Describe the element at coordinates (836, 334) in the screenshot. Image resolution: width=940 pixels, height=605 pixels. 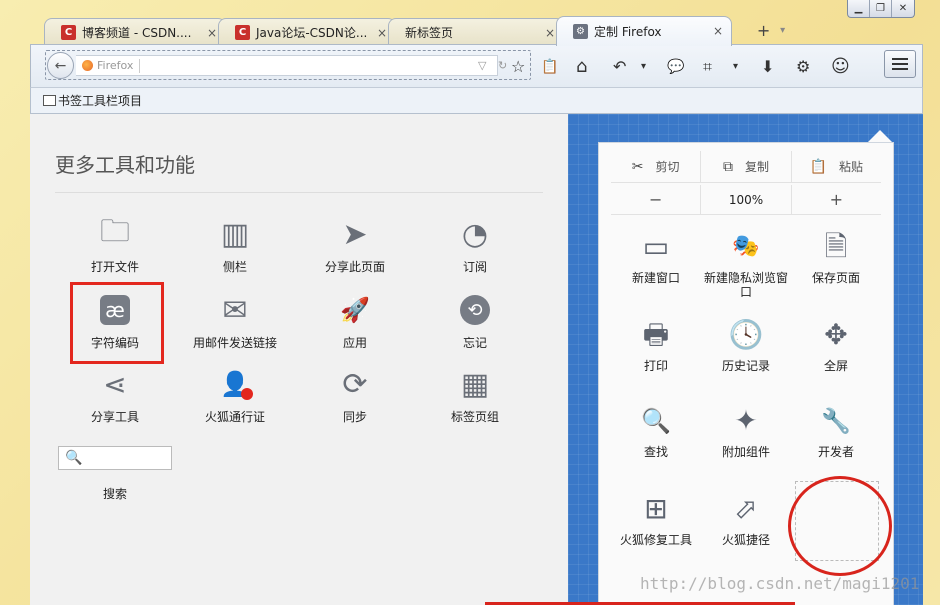
I see `fullscreen-icon: ✥` at that location.